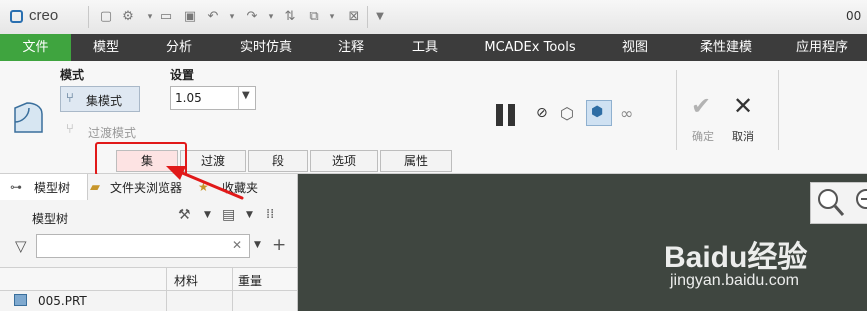 This screenshot has height=311, width=867. Describe the element at coordinates (830, 202) in the screenshot. I see `zoom-in-icon` at that location.